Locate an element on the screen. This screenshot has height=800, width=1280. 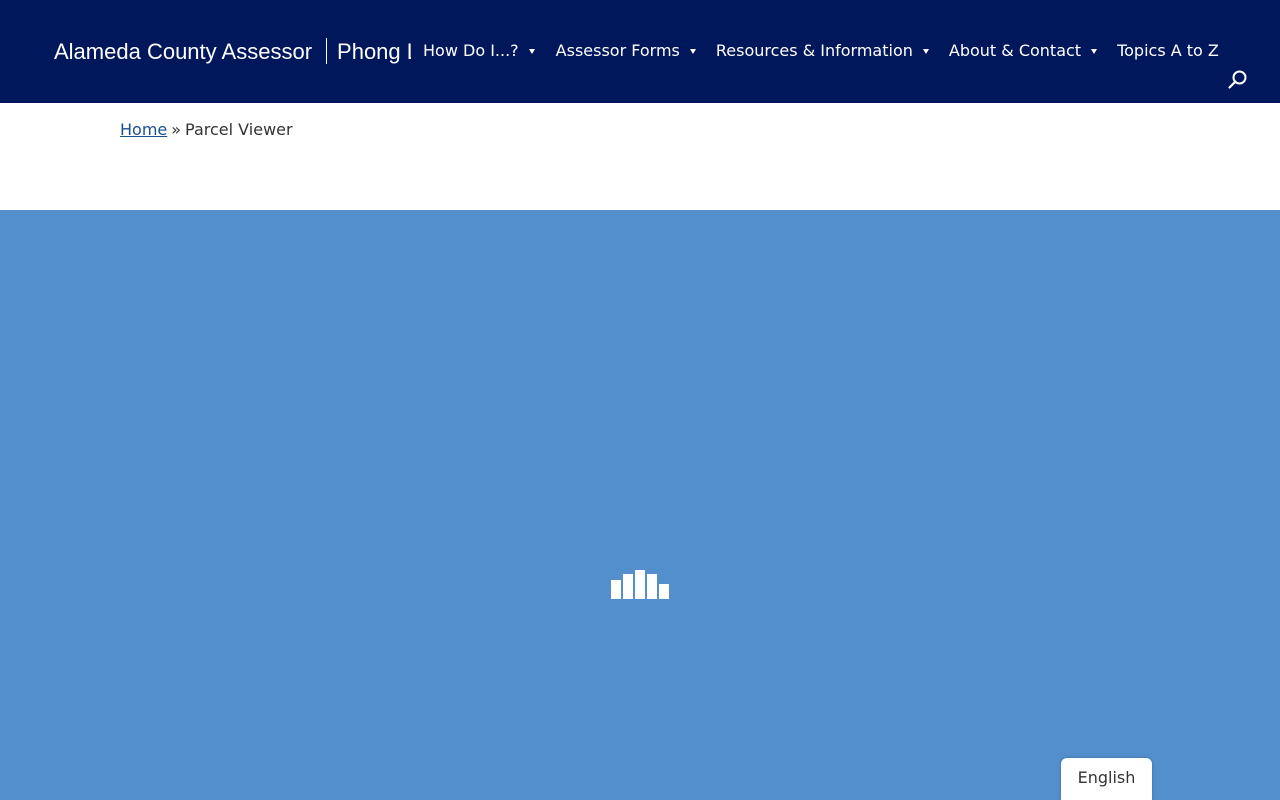
breadcrumb-current: Parcel Viewer is located at coordinates (239, 129).